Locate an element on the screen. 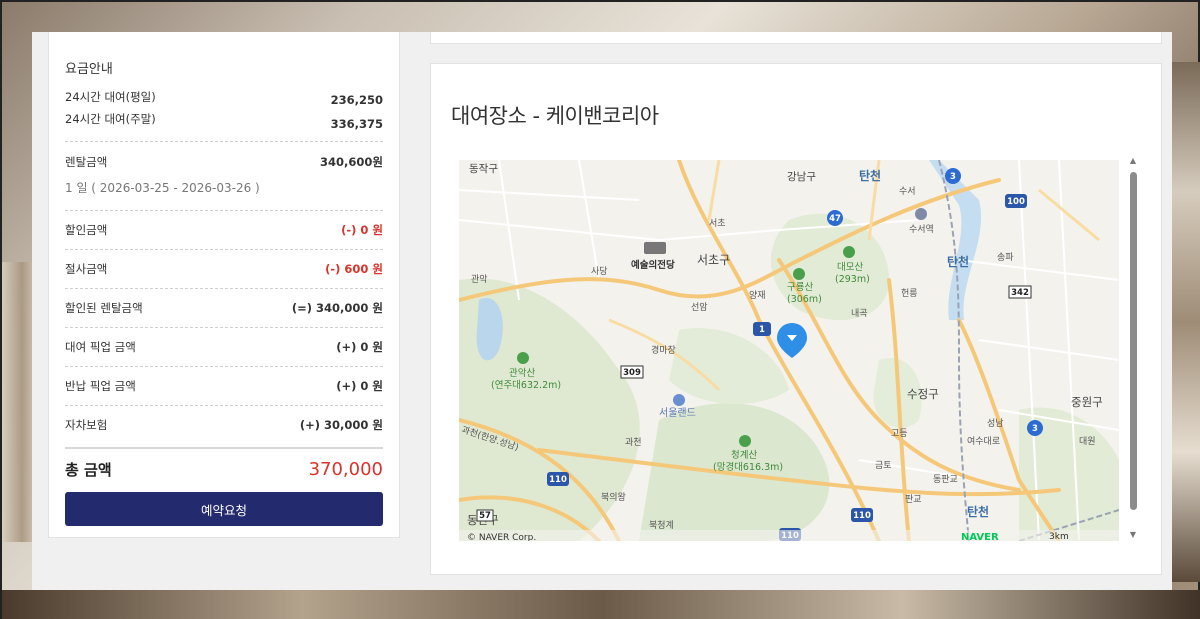 The image size is (1200, 619). insurance-label: 자차보험 is located at coordinates (86, 425).